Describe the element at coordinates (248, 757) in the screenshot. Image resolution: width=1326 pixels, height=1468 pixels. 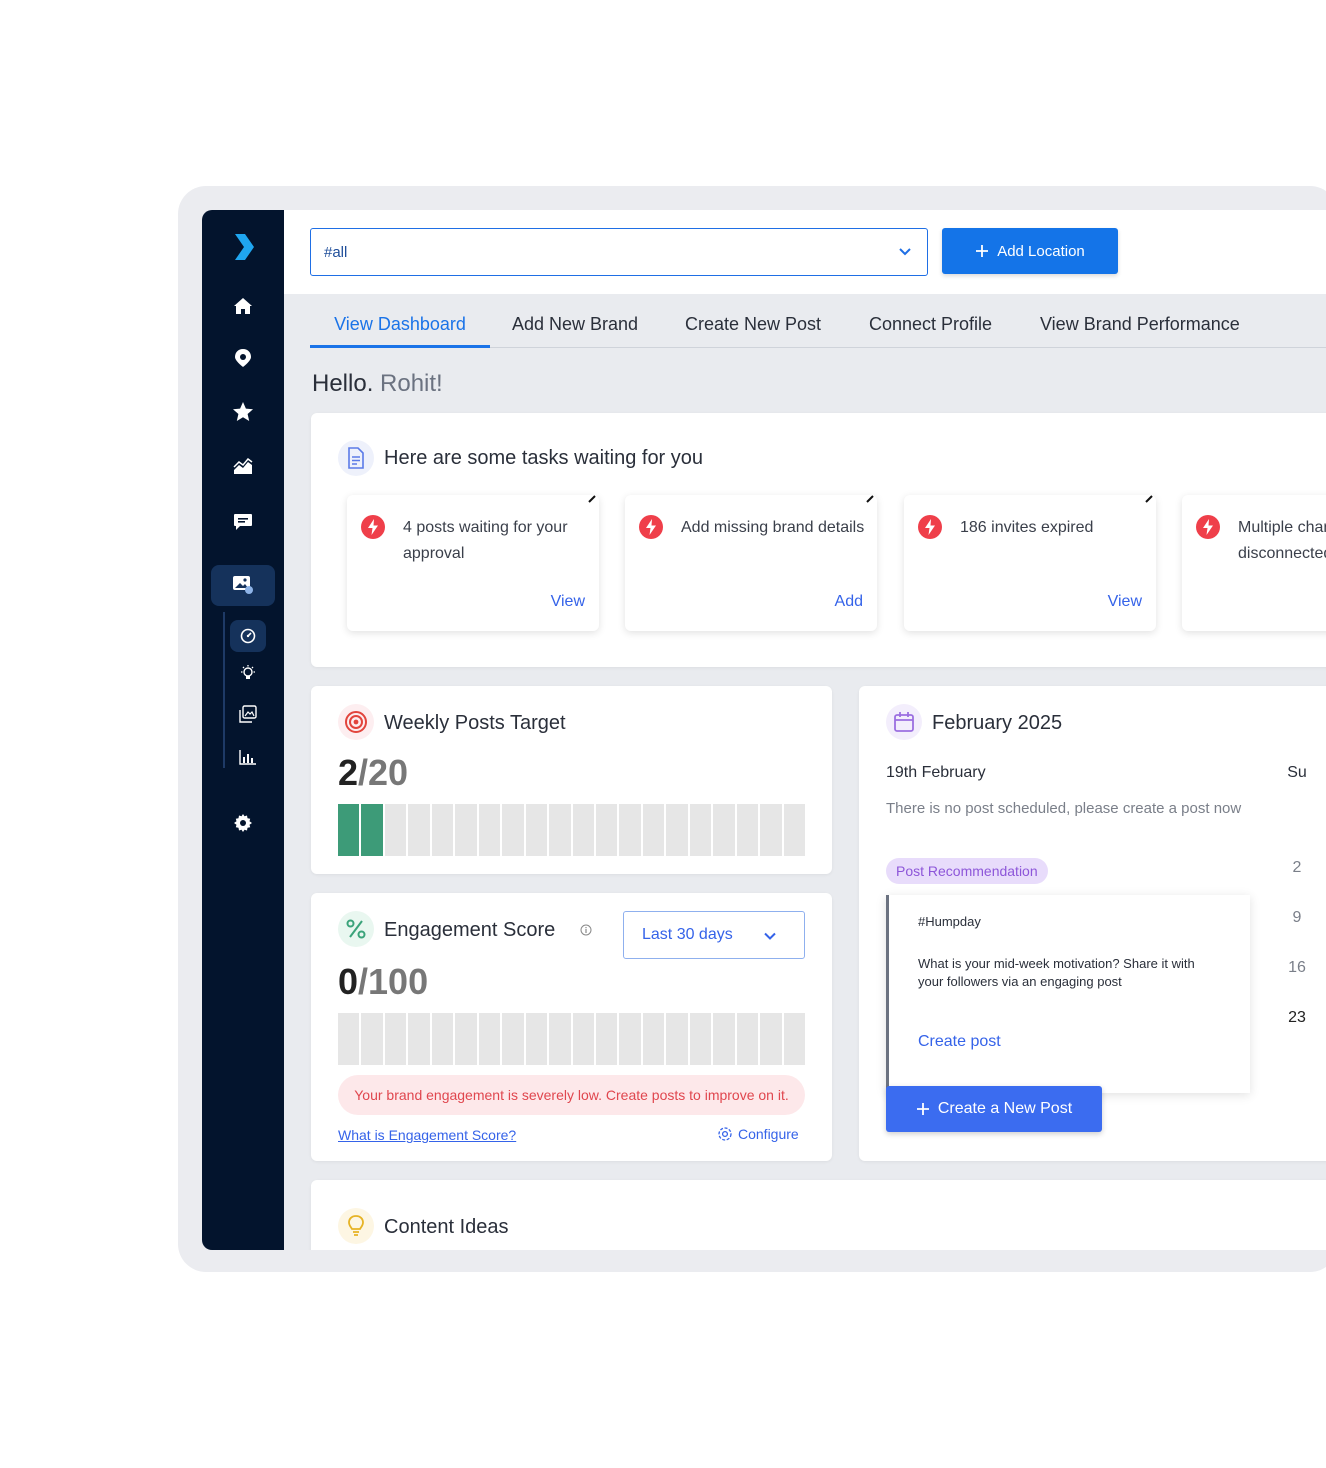
I see `bar-chart-icon` at that location.